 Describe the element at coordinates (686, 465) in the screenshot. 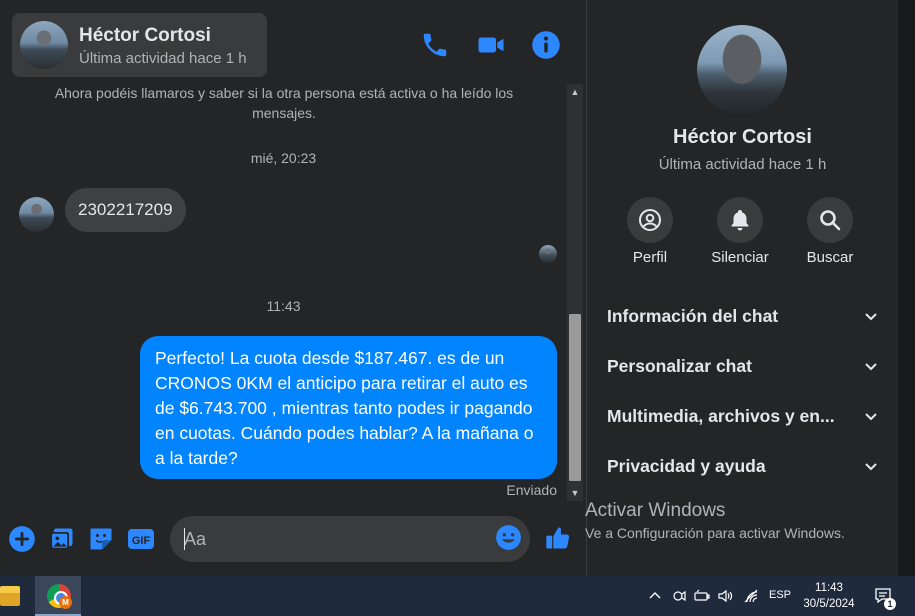

I see `section-label: Privacidad y ayuda` at that location.